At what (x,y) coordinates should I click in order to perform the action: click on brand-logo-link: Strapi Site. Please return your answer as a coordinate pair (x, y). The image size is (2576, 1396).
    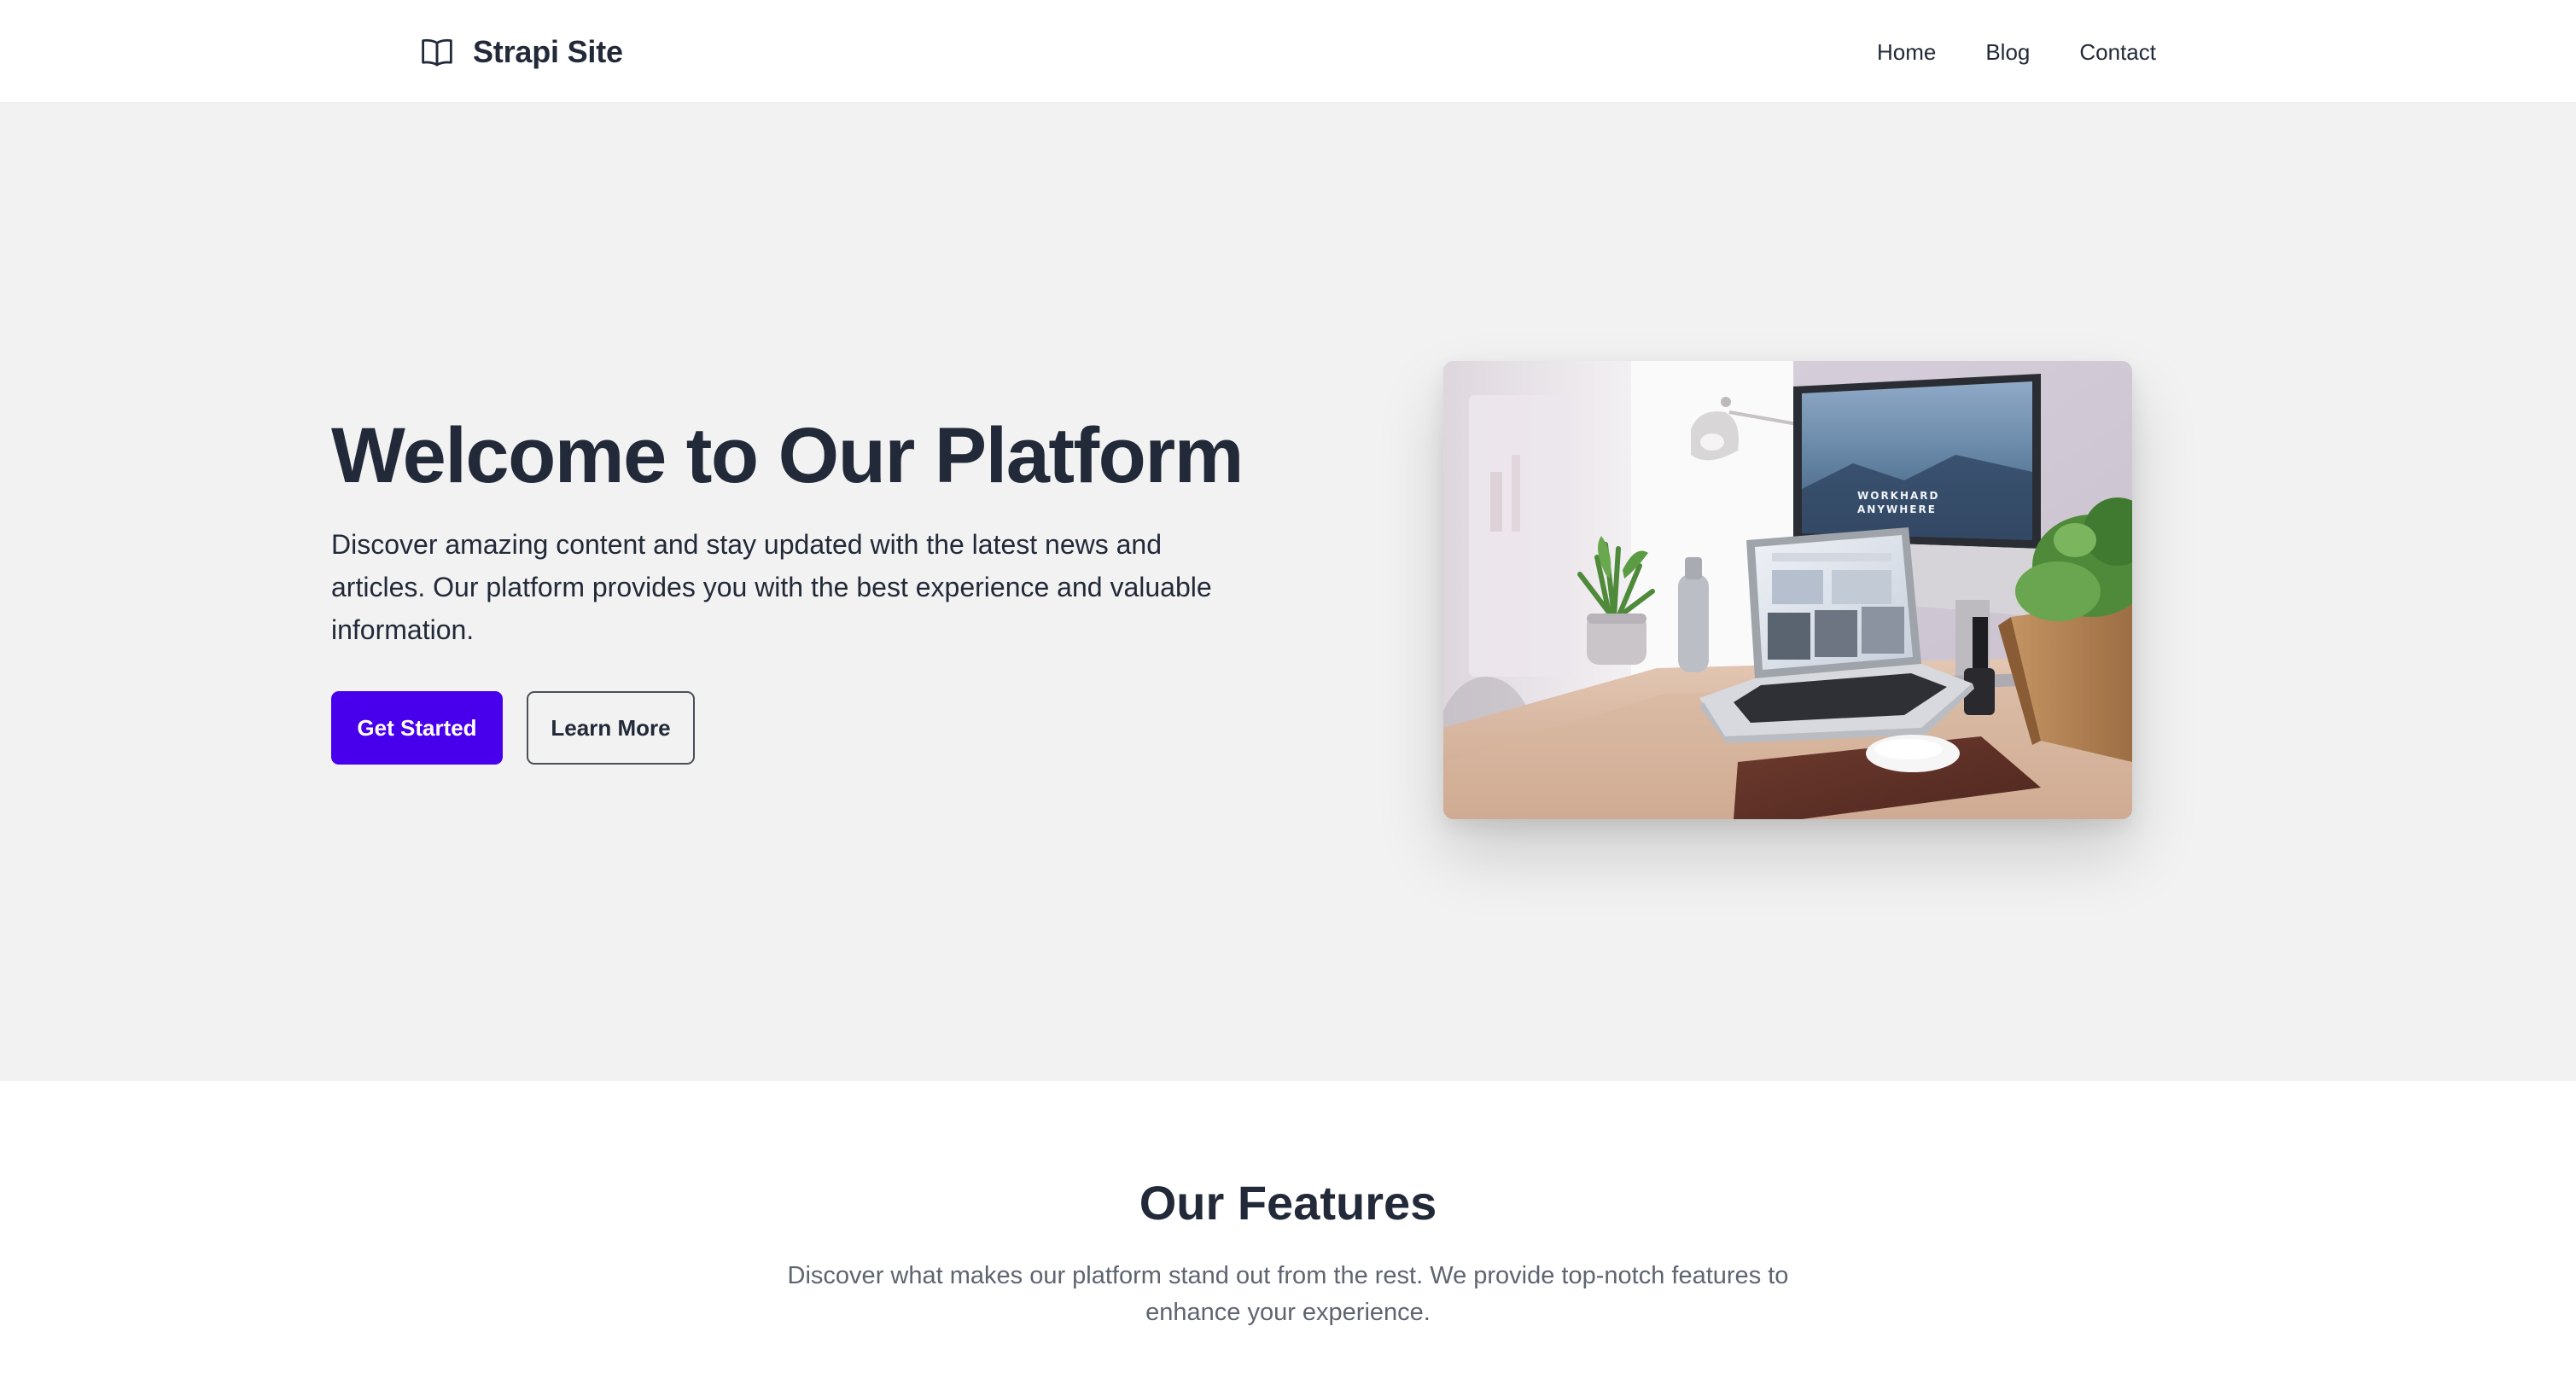
    Looking at the image, I should click on (521, 52).